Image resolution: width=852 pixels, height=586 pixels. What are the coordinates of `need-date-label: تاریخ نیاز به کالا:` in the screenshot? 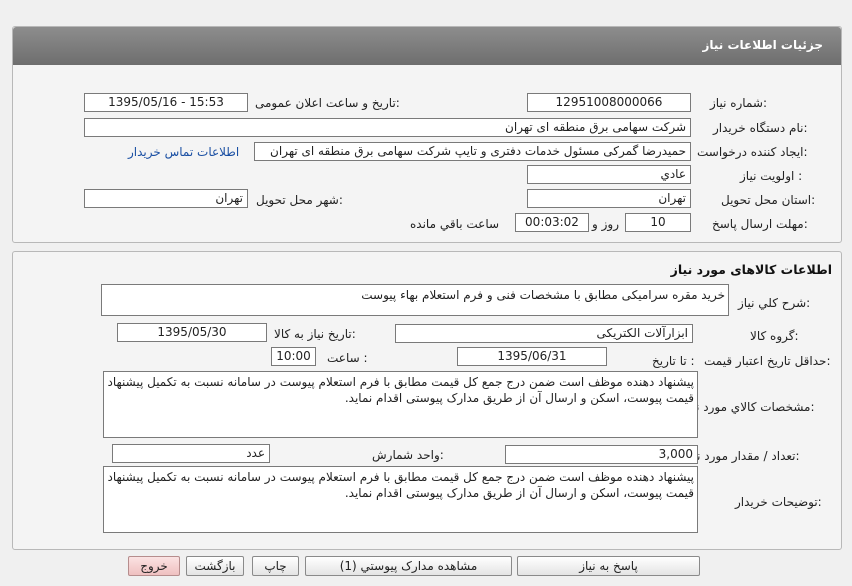 It's located at (315, 334).